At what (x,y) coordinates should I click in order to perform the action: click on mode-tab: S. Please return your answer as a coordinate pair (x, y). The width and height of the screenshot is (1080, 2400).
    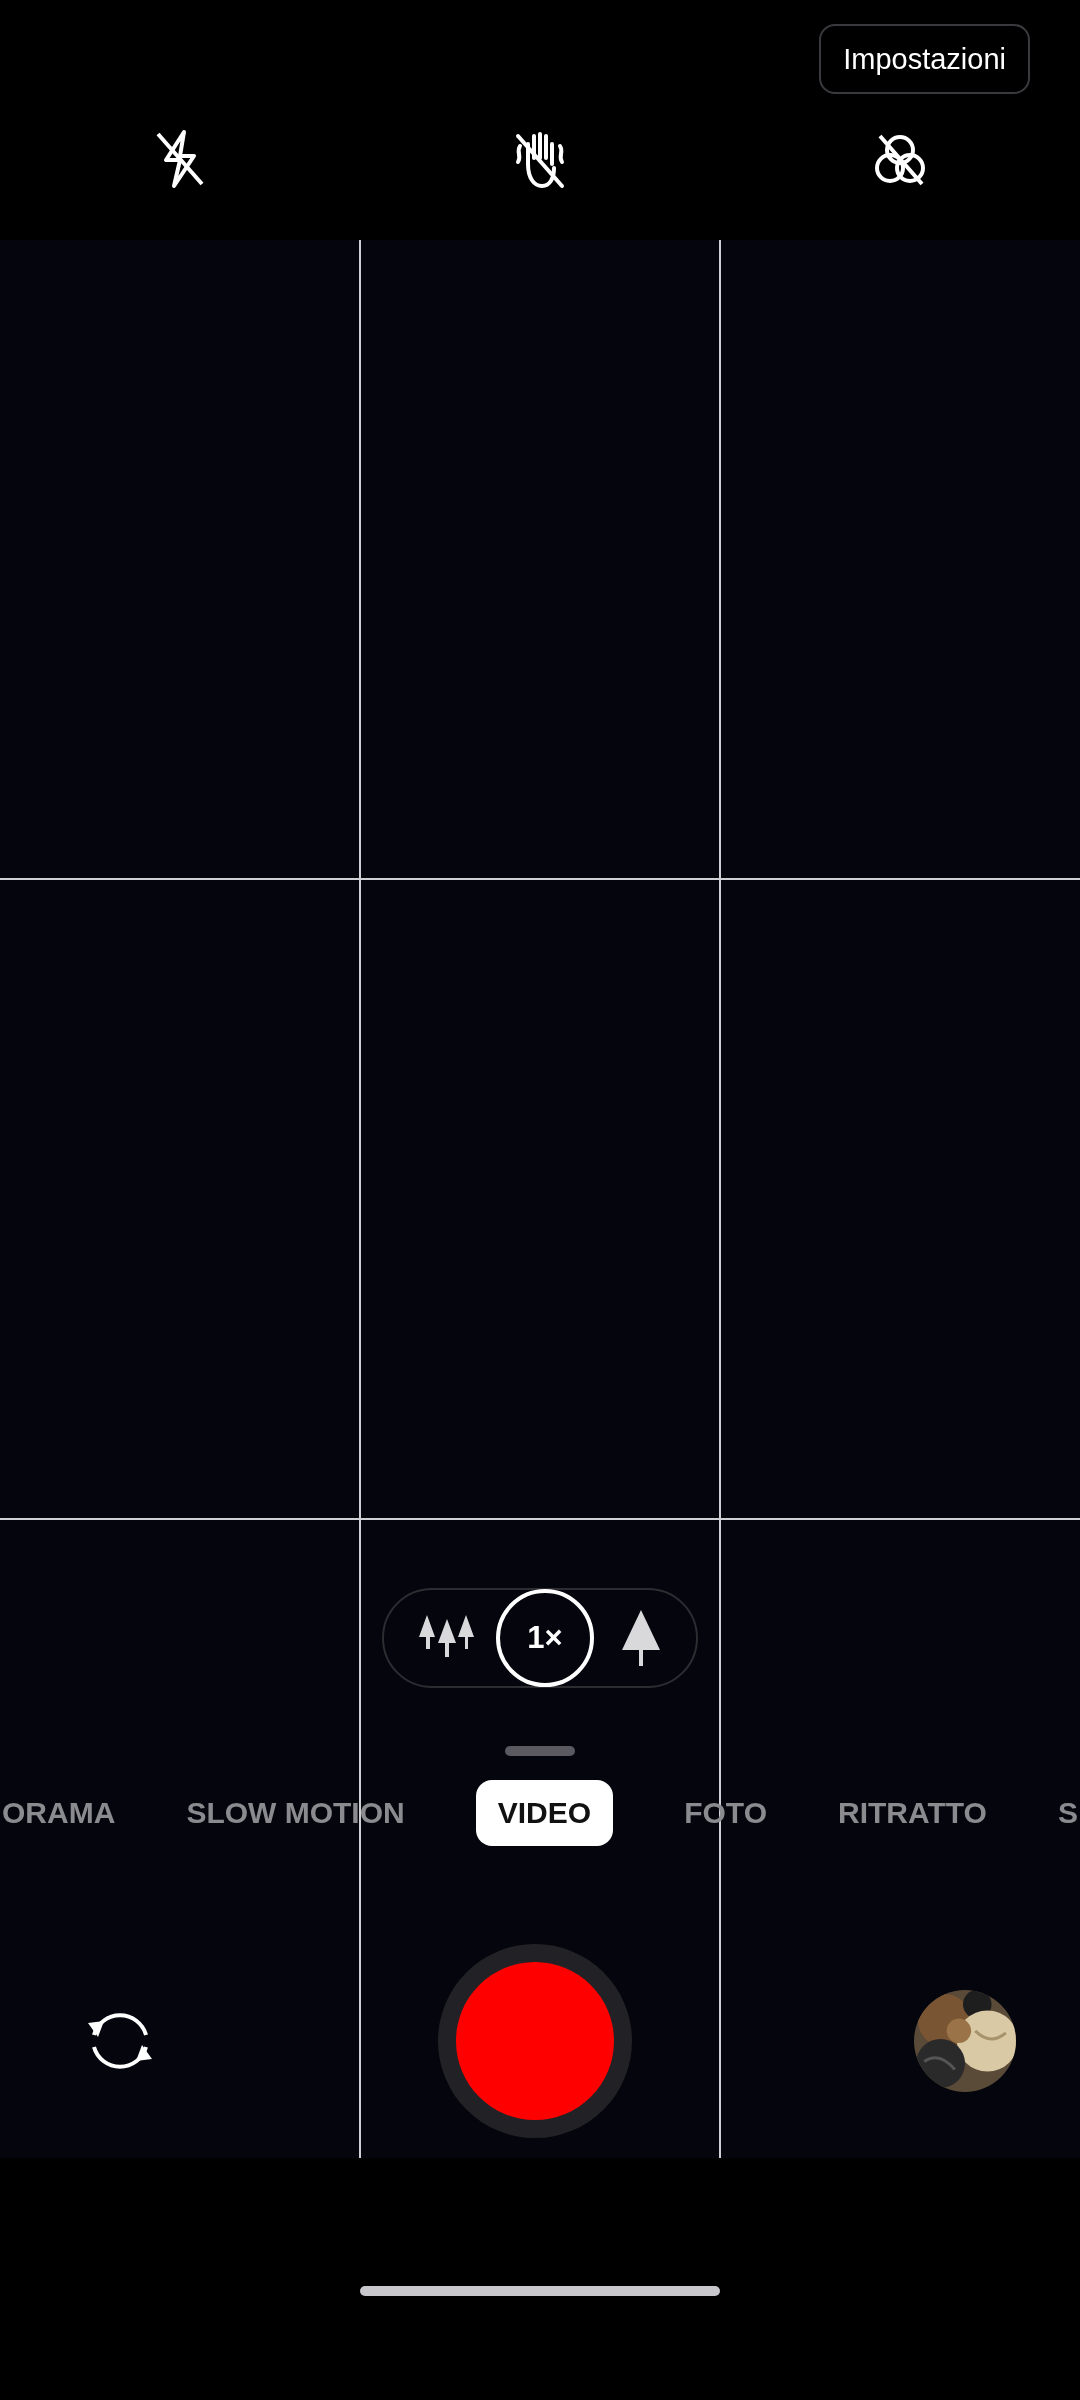
    Looking at the image, I should click on (1067, 1813).